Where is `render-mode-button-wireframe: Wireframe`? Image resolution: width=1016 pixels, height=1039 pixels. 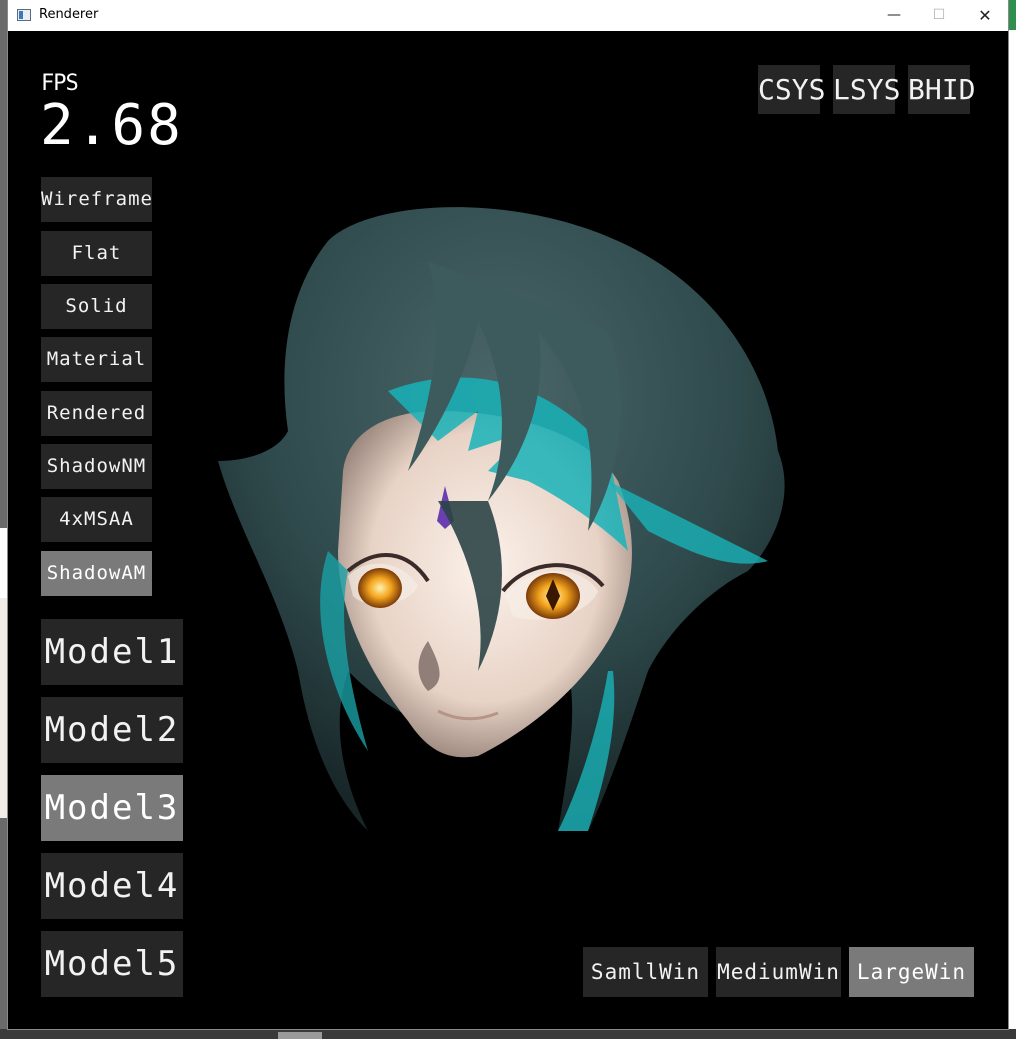 render-mode-button-wireframe: Wireframe is located at coordinates (96, 199).